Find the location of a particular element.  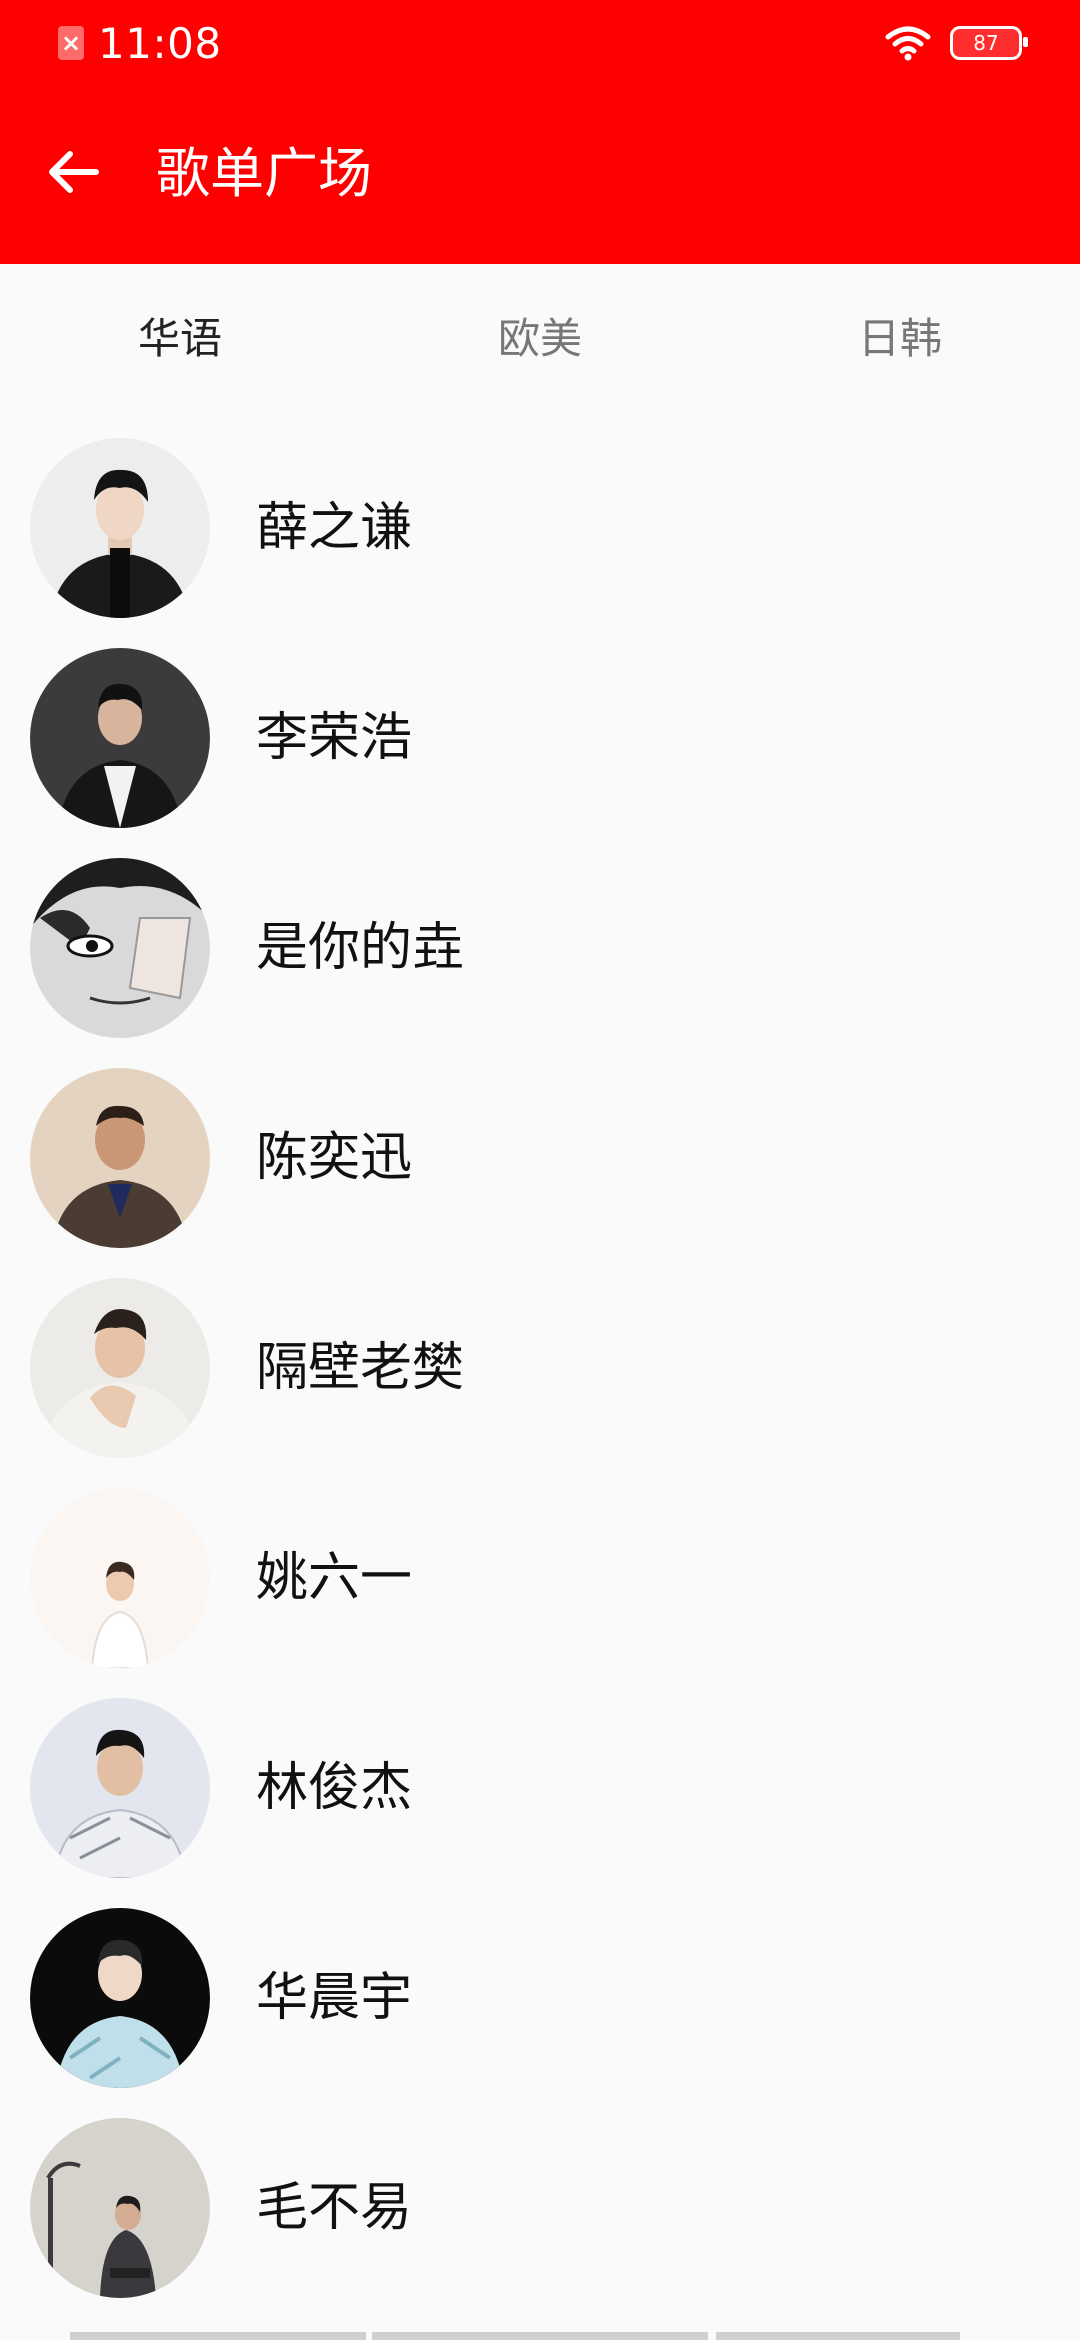

battery-icon: 87 is located at coordinates (989, 43).